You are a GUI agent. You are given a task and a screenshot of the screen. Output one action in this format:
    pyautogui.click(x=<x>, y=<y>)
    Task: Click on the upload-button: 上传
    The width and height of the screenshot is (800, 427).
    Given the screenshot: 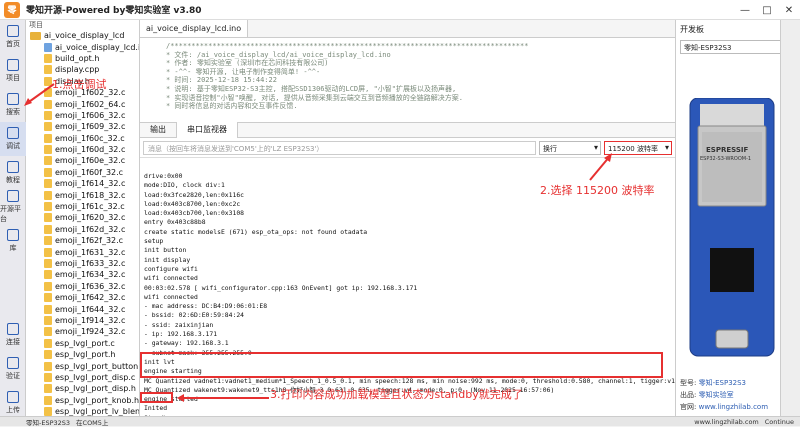 What is the action you would take?
    pyautogui.click(x=13, y=403)
    